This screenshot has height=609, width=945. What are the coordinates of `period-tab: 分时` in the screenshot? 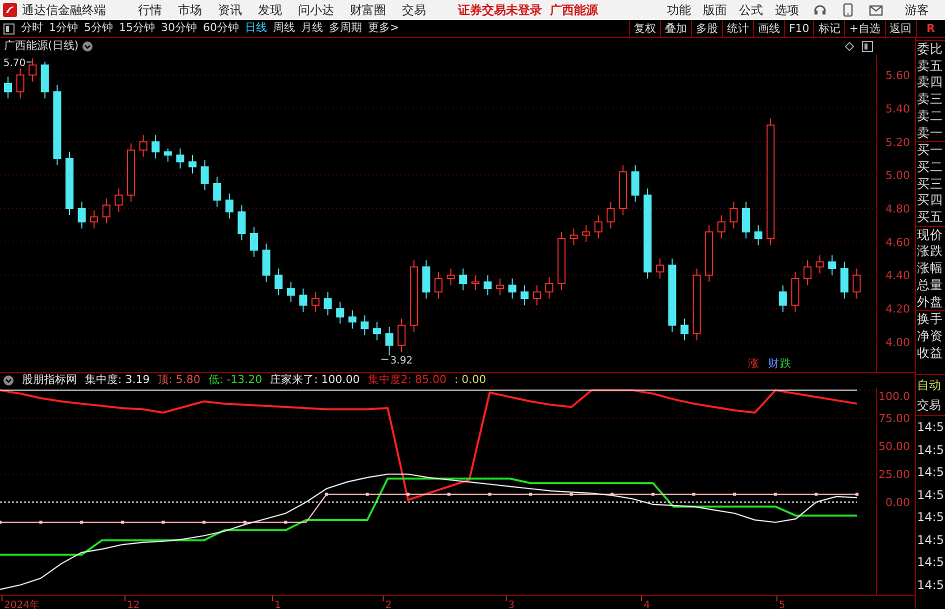 It's located at (32, 28).